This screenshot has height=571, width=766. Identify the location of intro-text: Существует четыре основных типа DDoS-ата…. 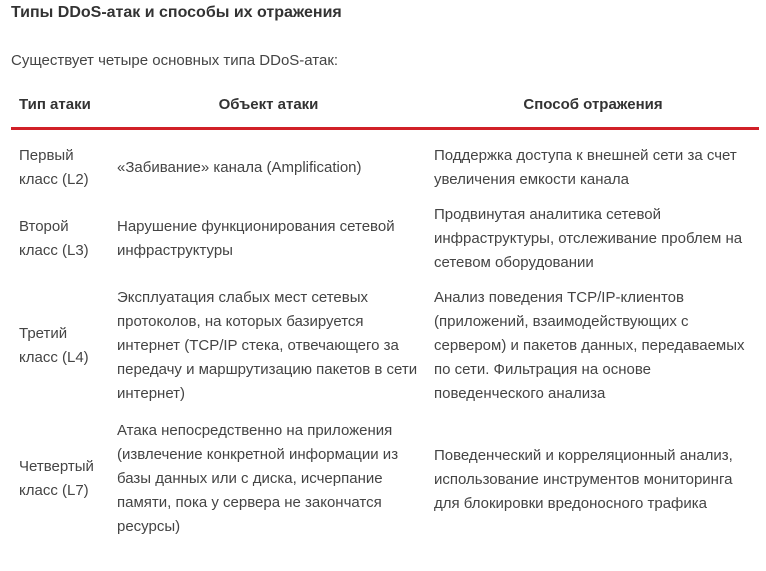
(175, 60).